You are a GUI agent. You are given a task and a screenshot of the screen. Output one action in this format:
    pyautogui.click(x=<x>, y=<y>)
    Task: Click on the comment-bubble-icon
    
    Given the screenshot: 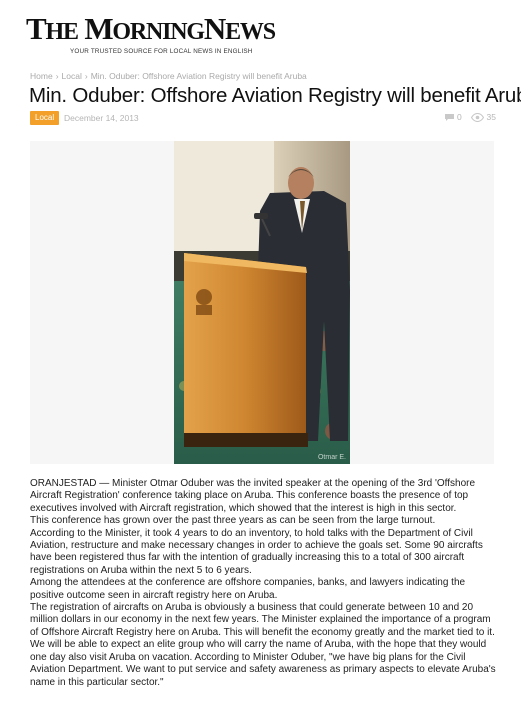 What is the action you would take?
    pyautogui.click(x=449, y=117)
    